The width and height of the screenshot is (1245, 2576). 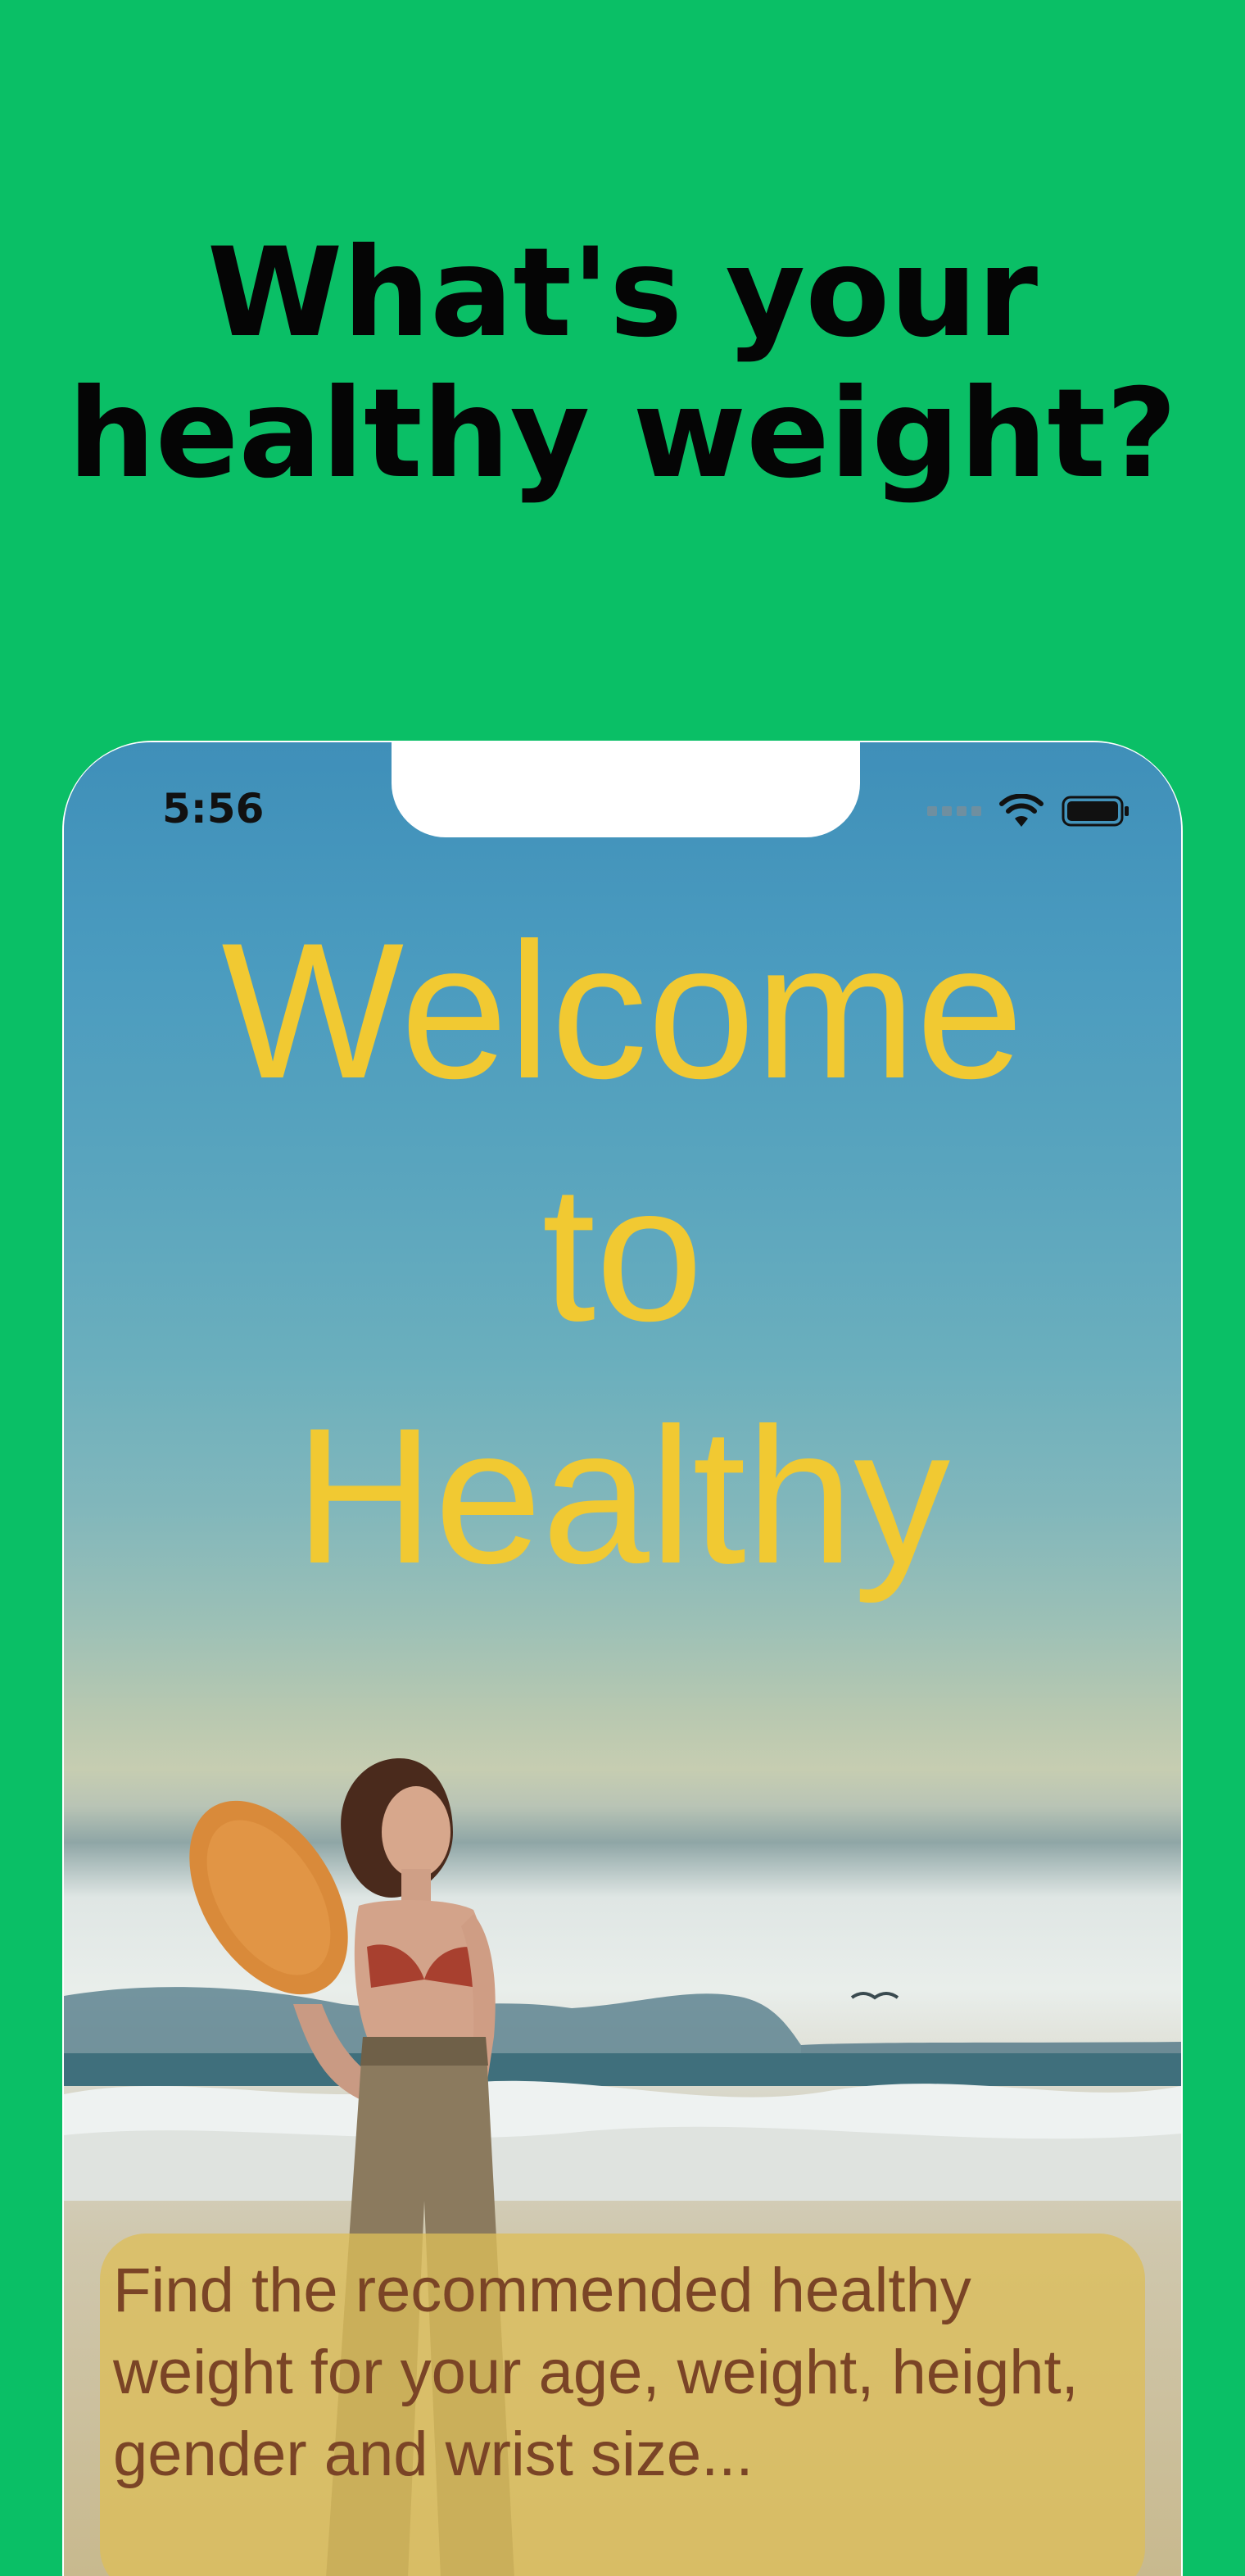 What do you see at coordinates (954, 811) in the screenshot?
I see `signal-icon` at bounding box center [954, 811].